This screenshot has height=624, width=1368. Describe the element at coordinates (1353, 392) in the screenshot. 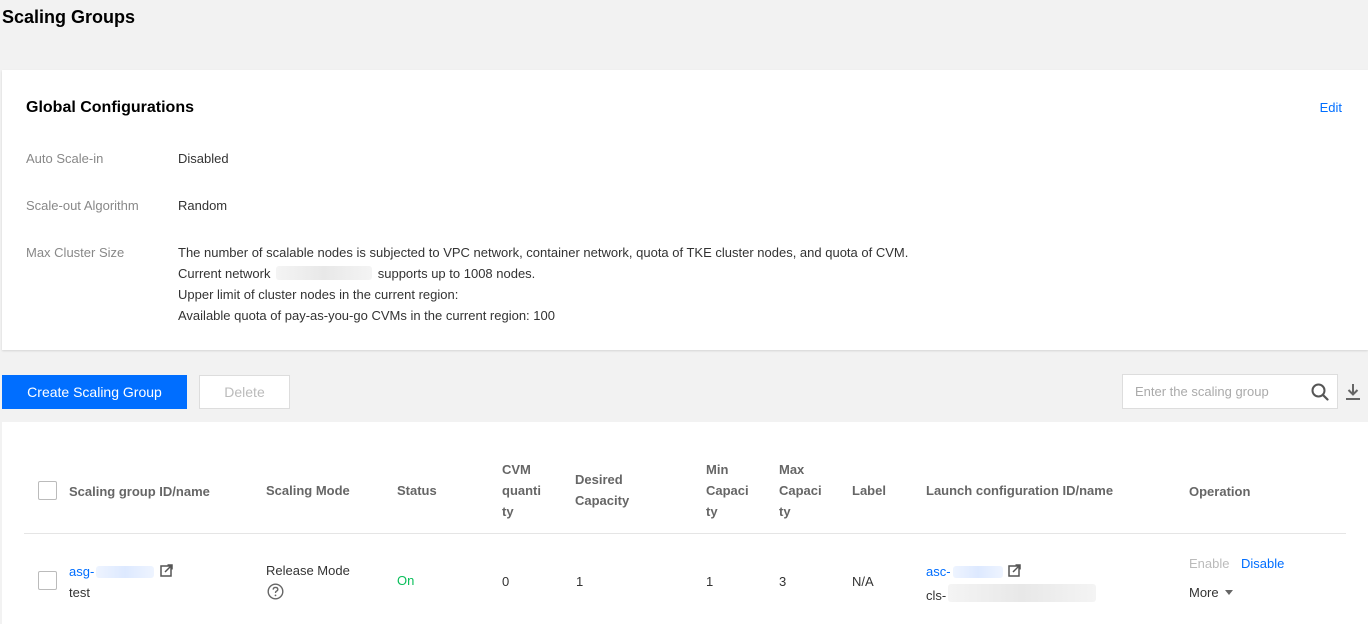

I see `download-icon` at that location.